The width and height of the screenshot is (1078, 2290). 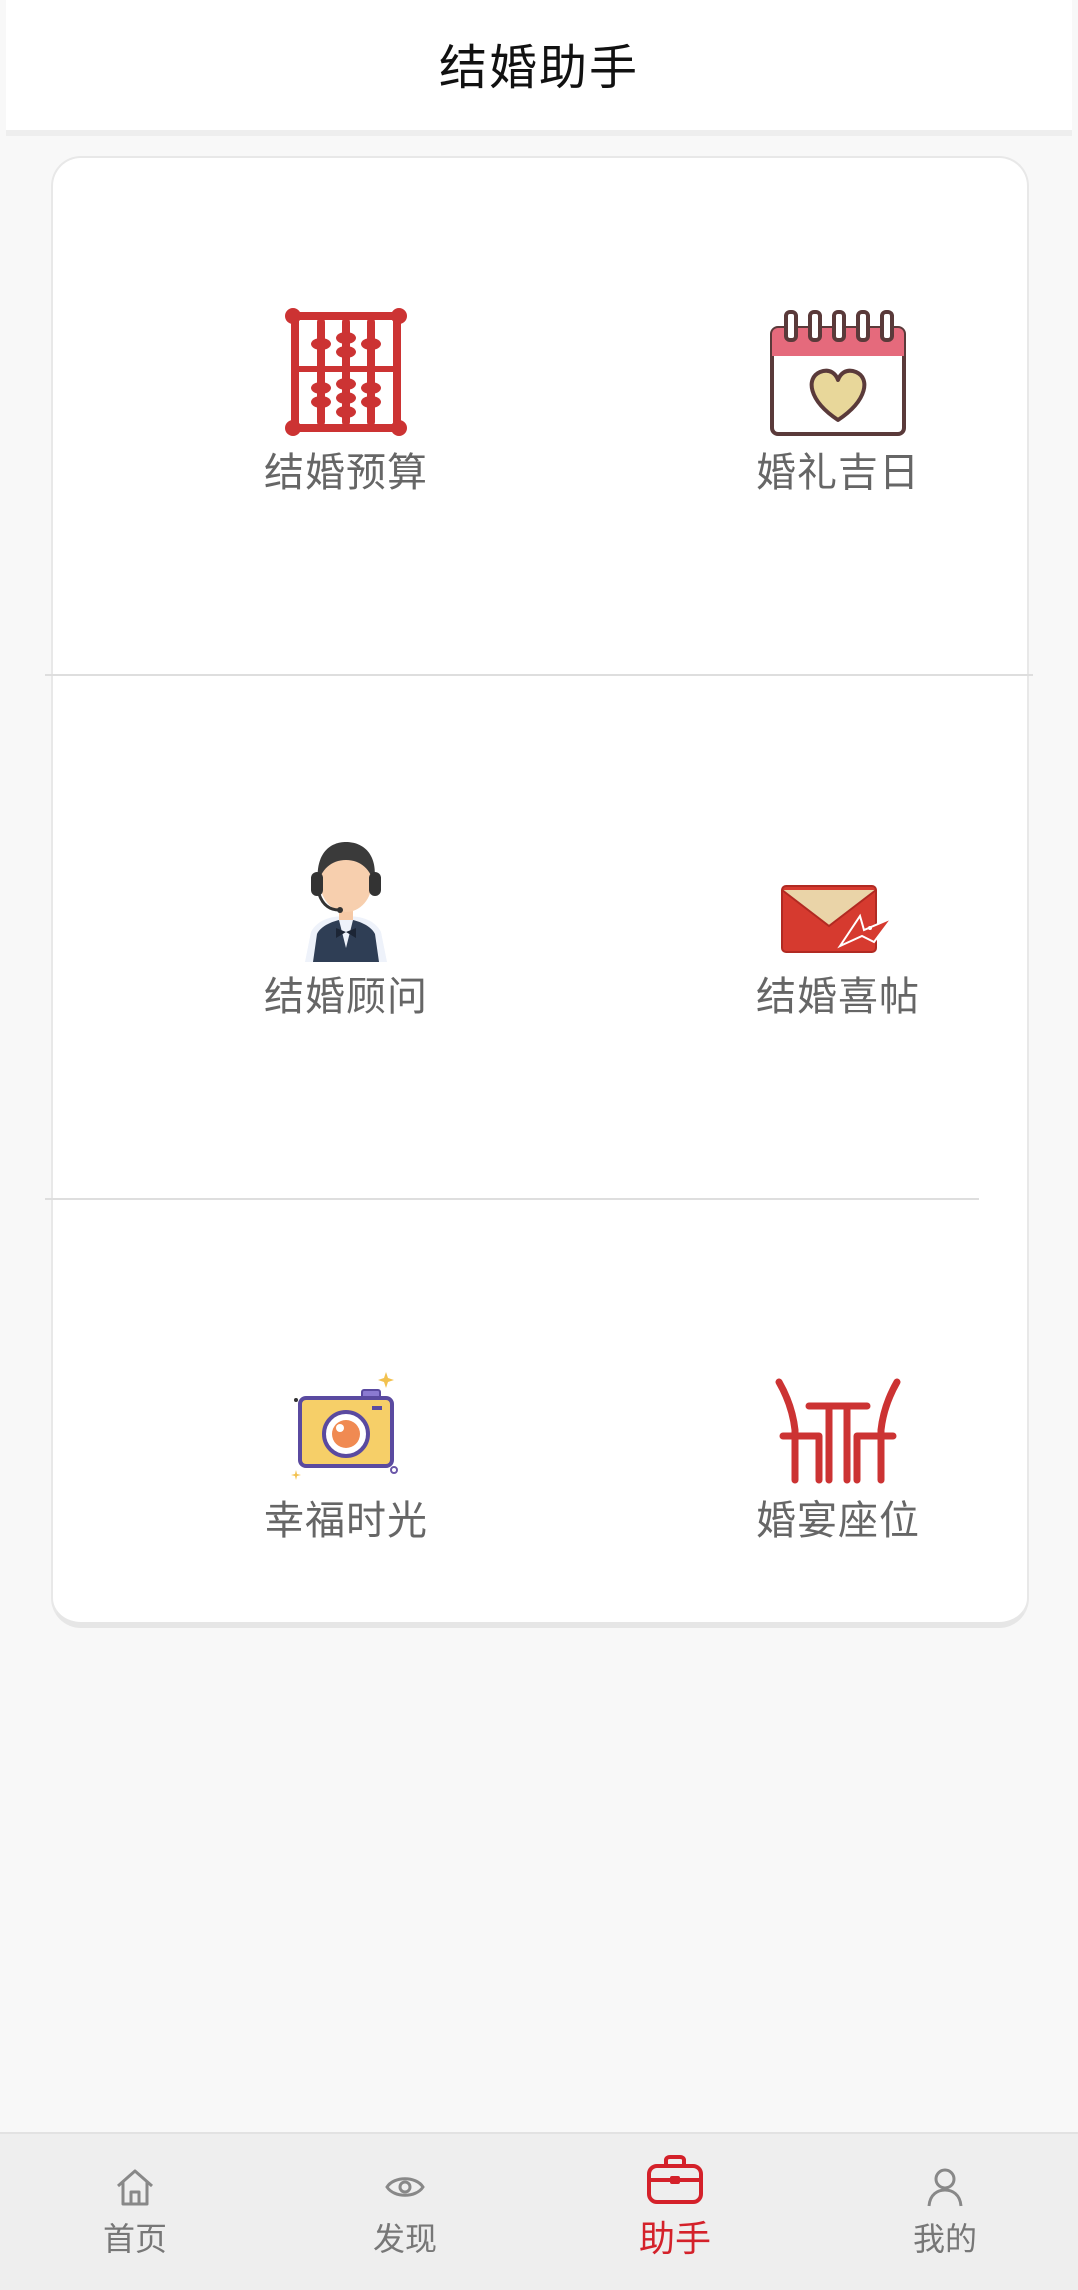 I want to click on tool-happy-moments: 幸福时光, so click(x=346, y=1476).